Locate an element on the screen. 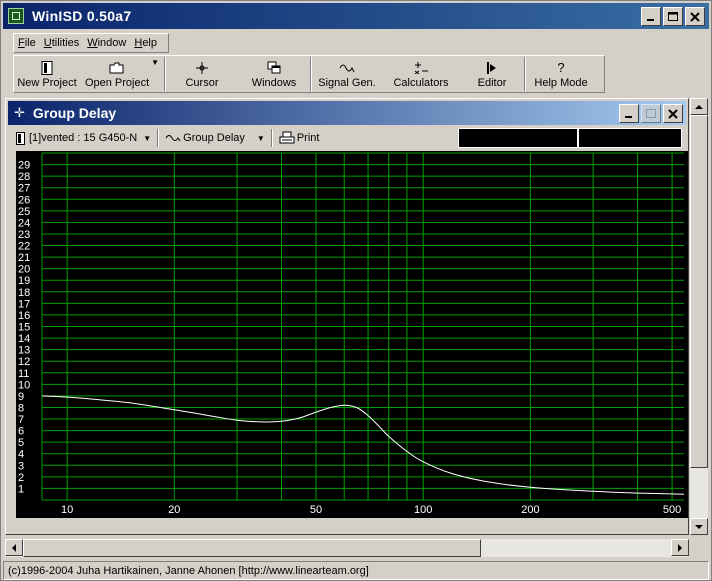 The width and height of the screenshot is (712, 581). y-tick-label: 13 is located at coordinates (24, 351).